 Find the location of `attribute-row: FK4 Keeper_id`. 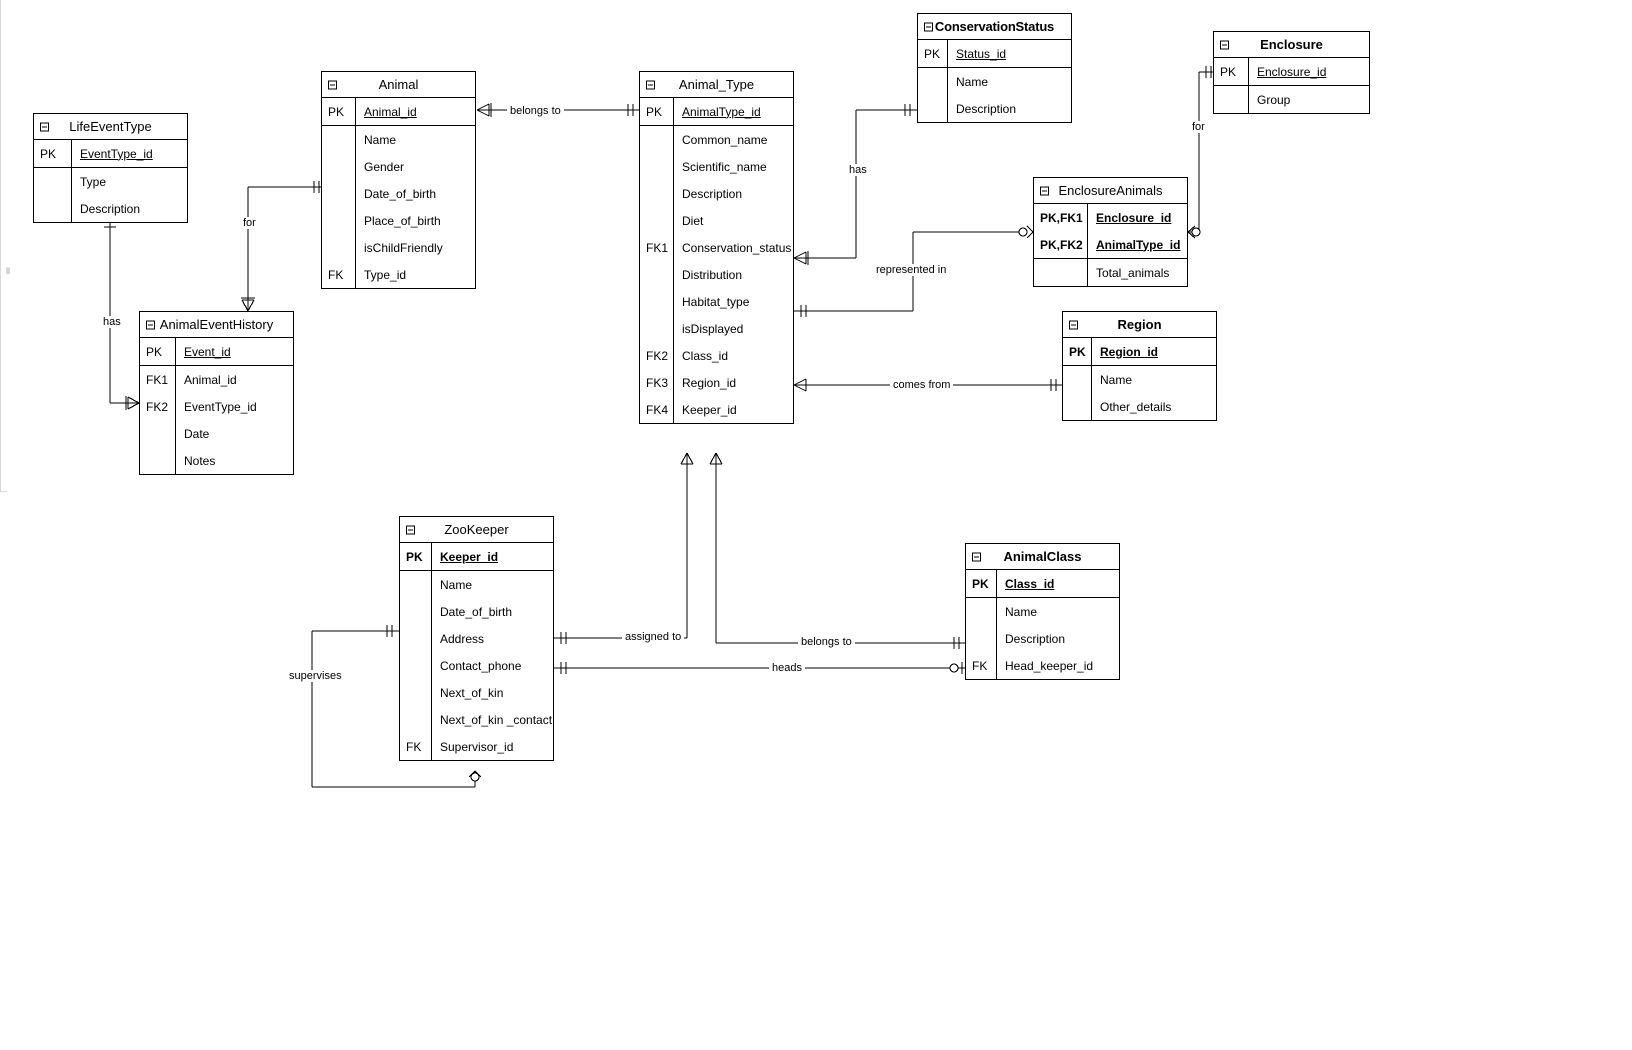

attribute-row: FK4 Keeper_id is located at coordinates (716, 409).